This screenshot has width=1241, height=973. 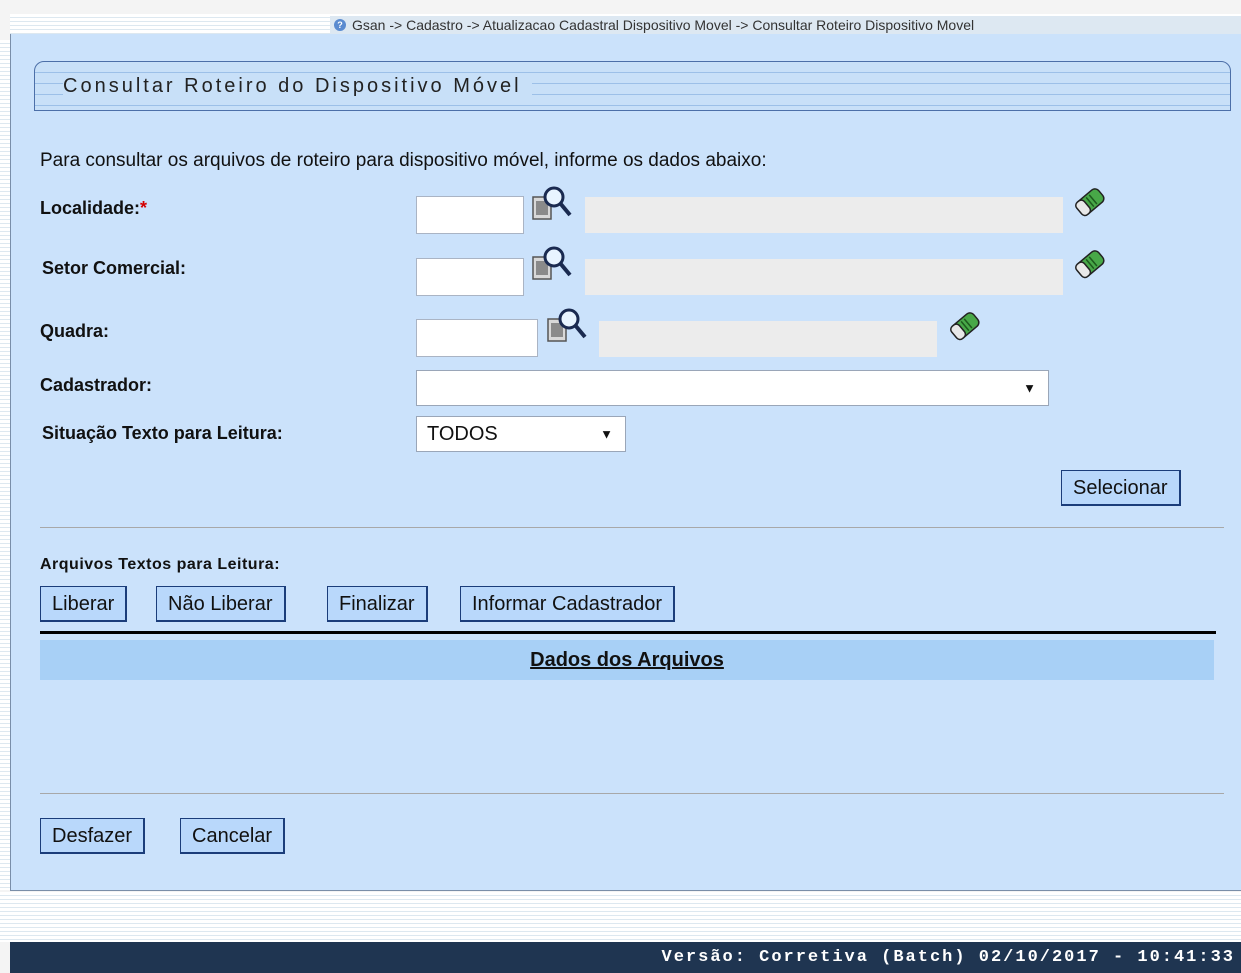 What do you see at coordinates (94, 208) in the screenshot?
I see `localidade-label: Localidade:*` at bounding box center [94, 208].